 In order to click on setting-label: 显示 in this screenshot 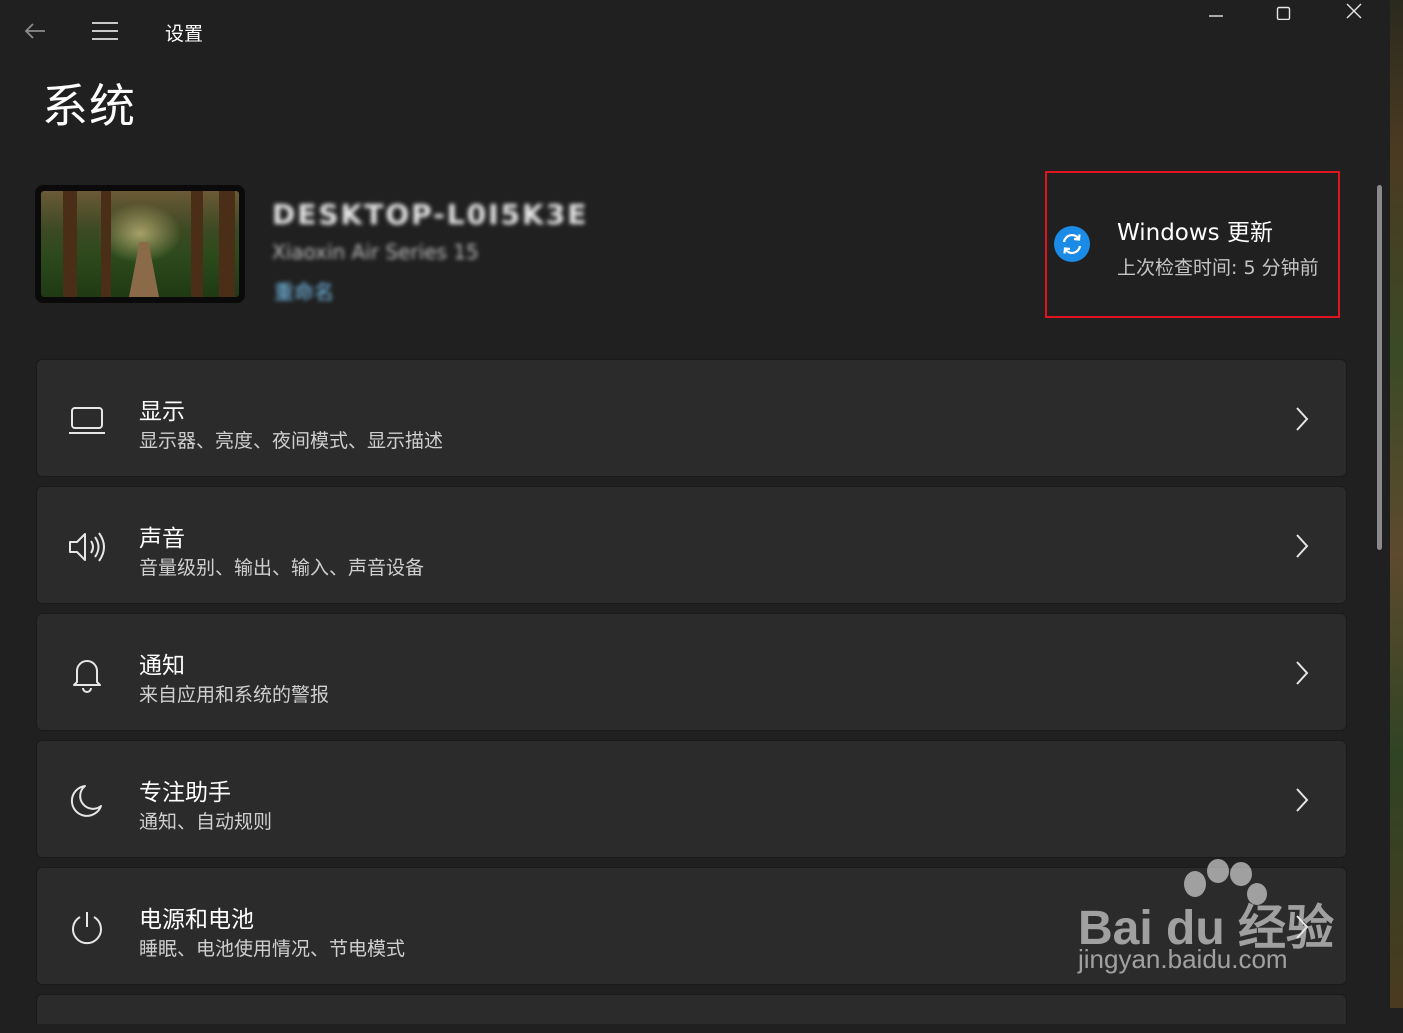, I will do `click(162, 412)`.